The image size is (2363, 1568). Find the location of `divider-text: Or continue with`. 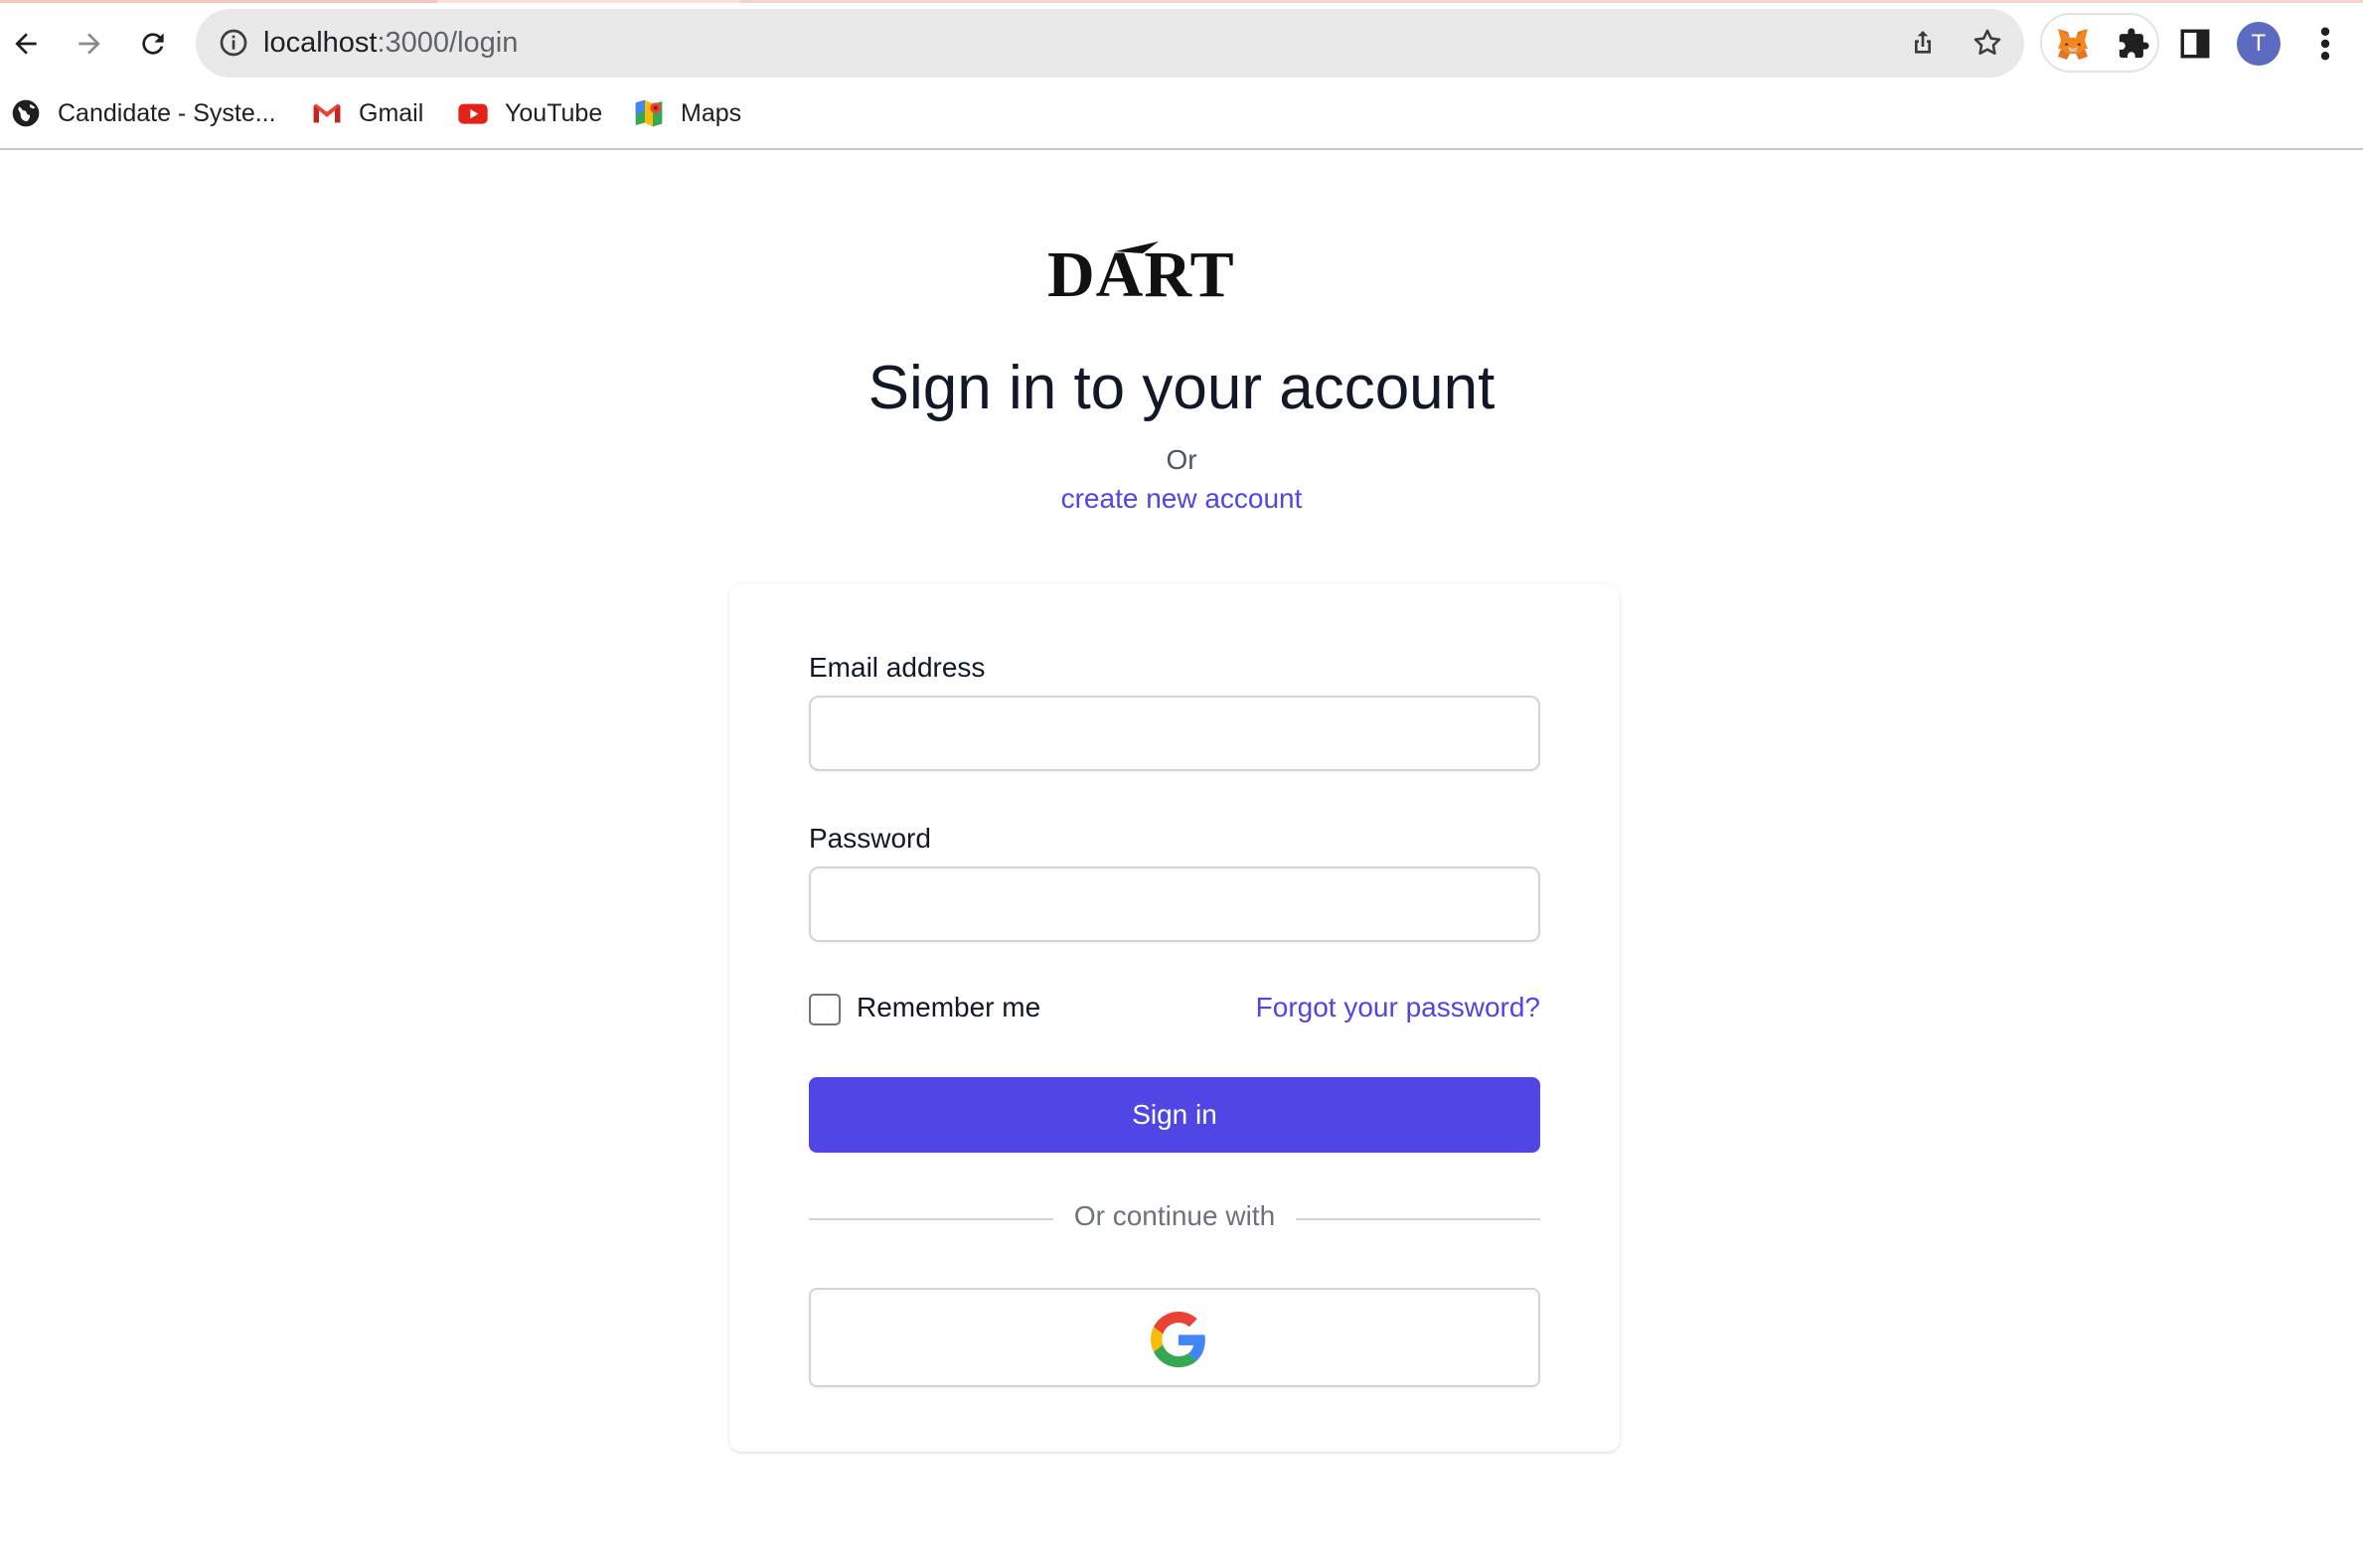

divider-text: Or continue with is located at coordinates (1174, 1215).